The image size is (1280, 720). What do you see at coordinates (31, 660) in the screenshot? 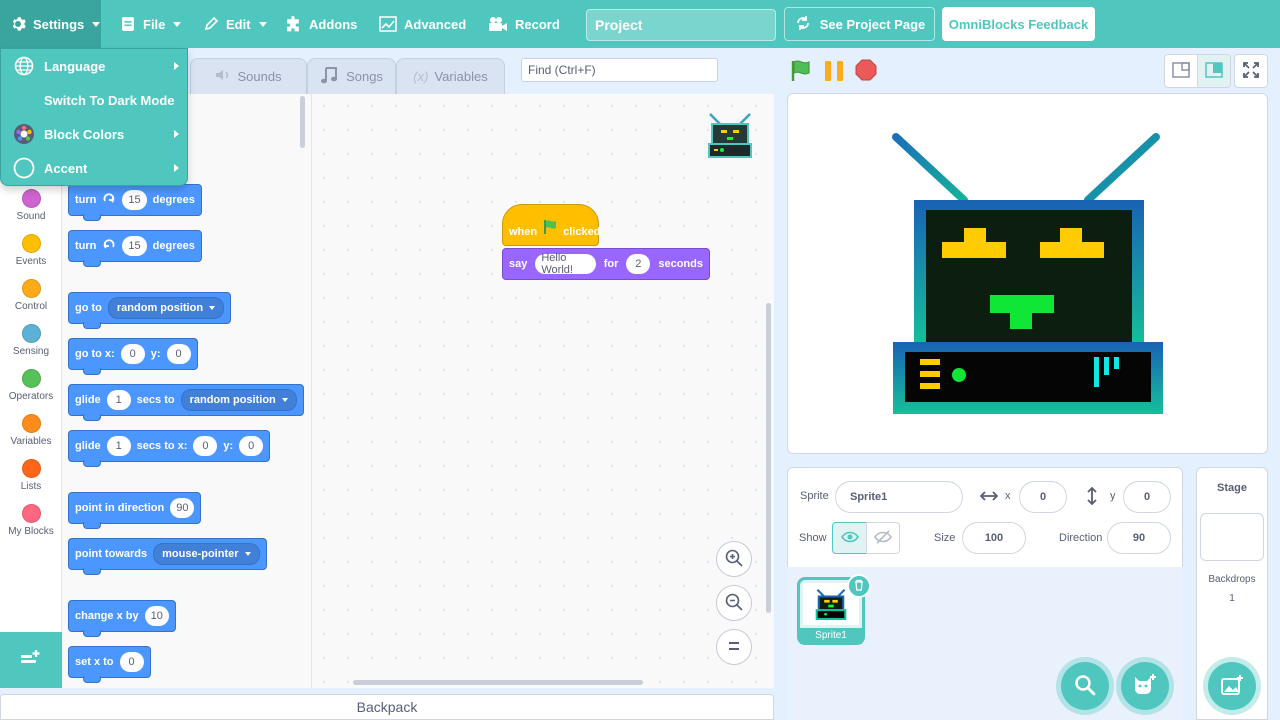
I see `add-extension-button` at bounding box center [31, 660].